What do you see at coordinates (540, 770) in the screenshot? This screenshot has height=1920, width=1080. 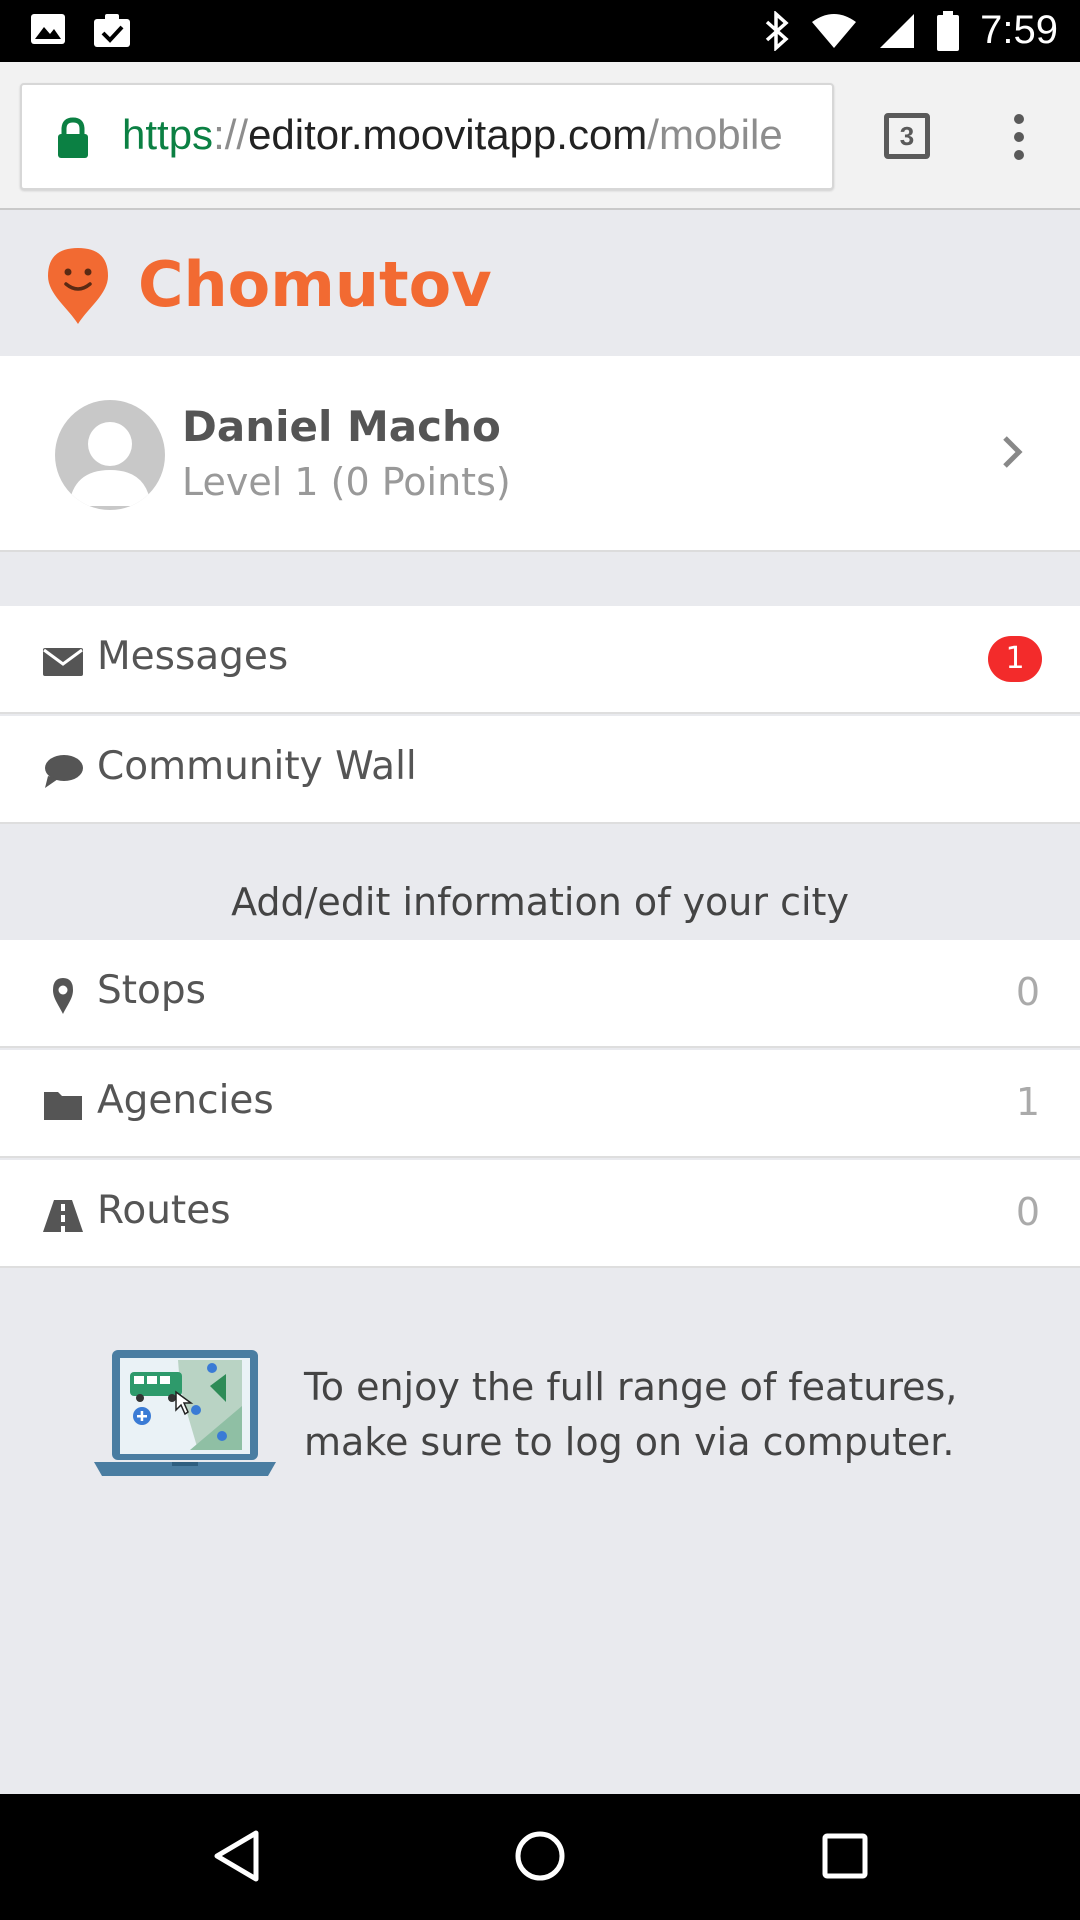 I see `menu-item-community-wall: Community Wall` at bounding box center [540, 770].